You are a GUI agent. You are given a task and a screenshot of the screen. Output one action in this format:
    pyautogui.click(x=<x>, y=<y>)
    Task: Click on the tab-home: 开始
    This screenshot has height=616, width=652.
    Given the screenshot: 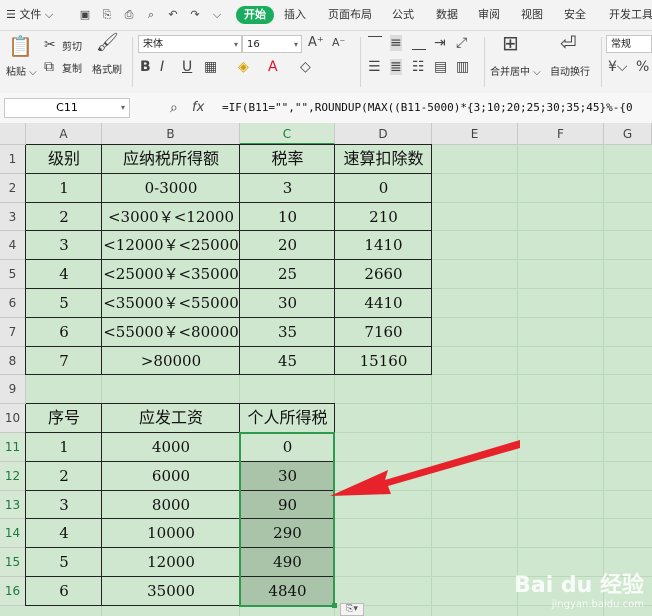 What is the action you would take?
    pyautogui.click(x=255, y=15)
    